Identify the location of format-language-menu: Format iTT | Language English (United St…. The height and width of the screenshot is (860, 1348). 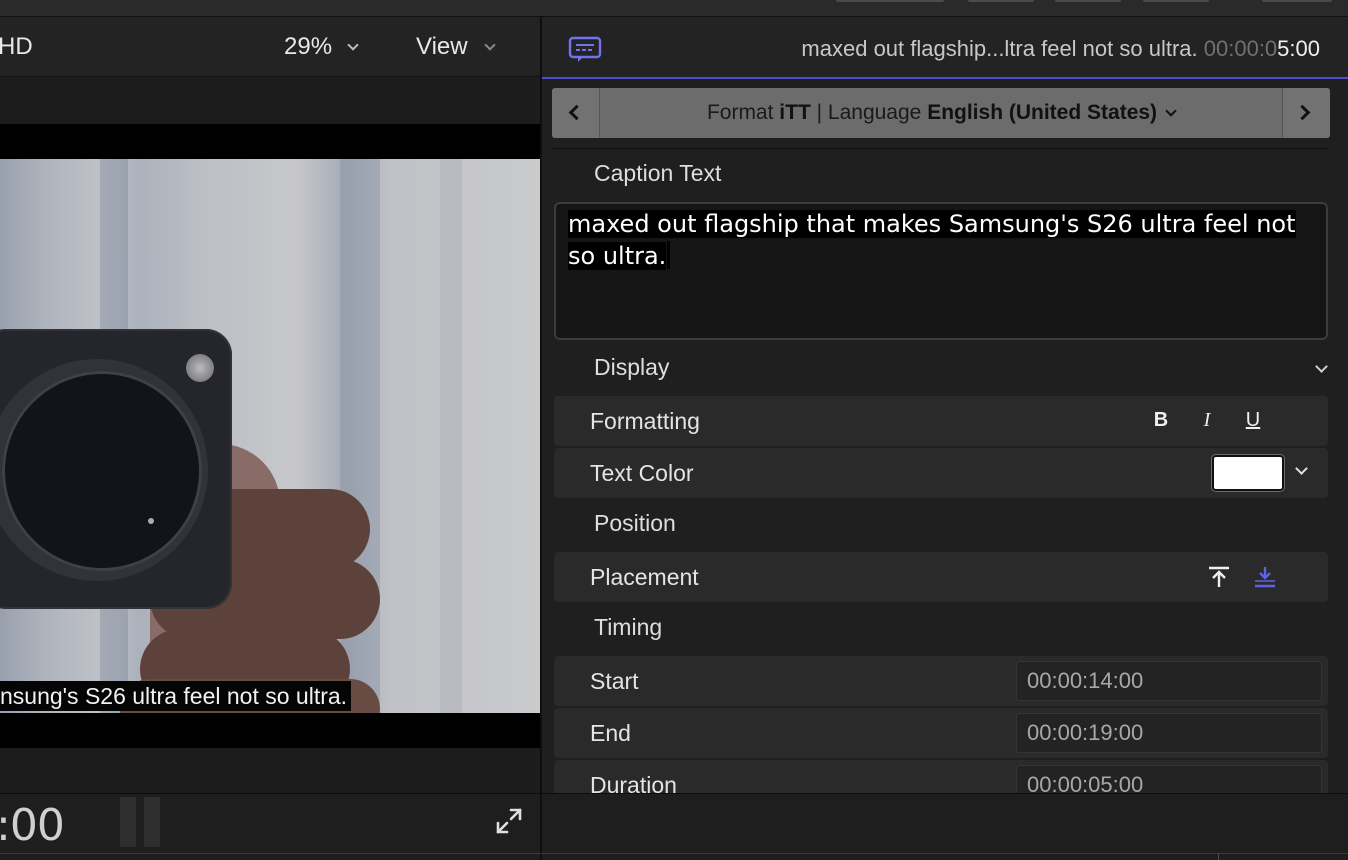
(941, 113).